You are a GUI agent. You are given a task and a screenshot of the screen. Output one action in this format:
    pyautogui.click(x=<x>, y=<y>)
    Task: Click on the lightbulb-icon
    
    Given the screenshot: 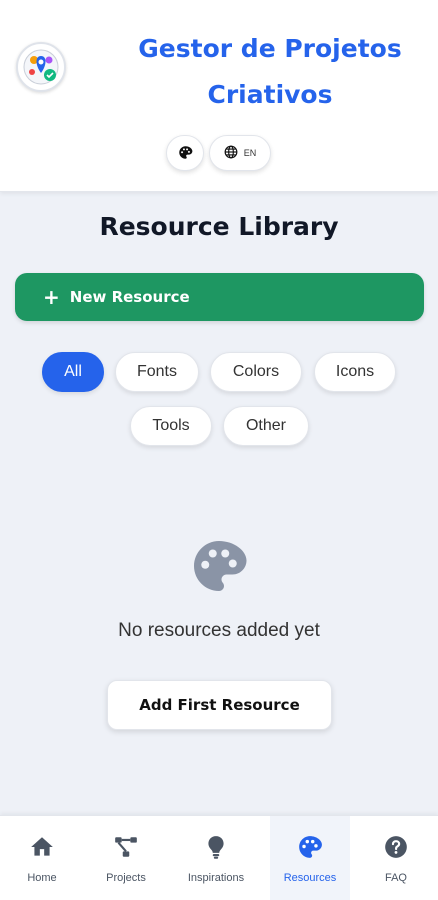 What is the action you would take?
    pyautogui.click(x=216, y=849)
    